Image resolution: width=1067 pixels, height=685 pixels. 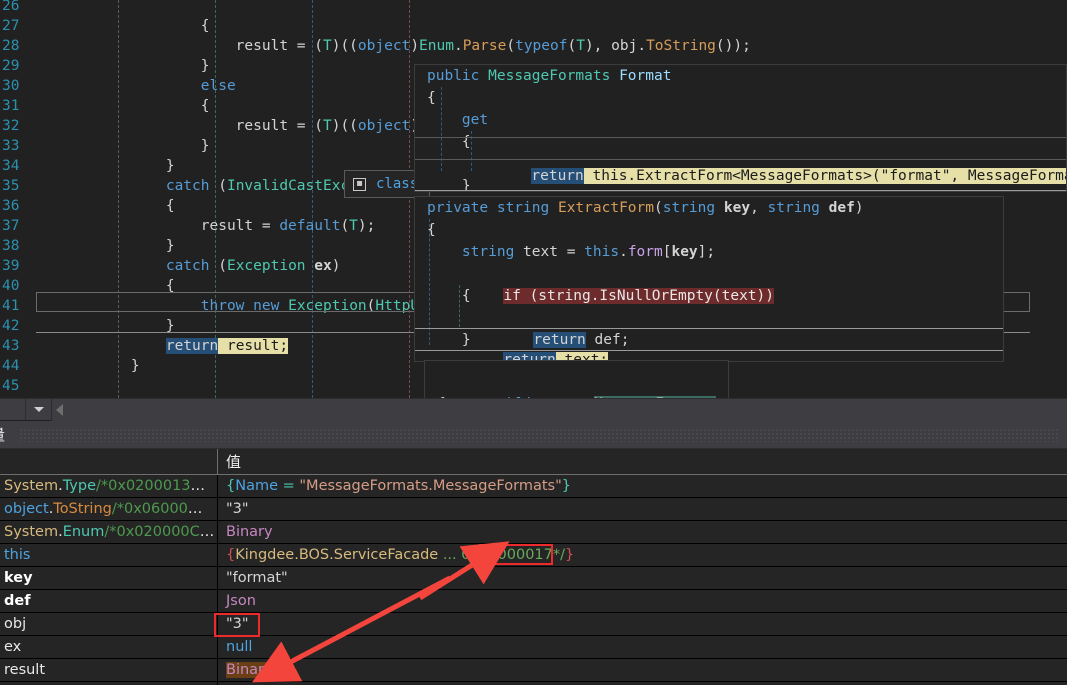 What do you see at coordinates (602, 252) in the screenshot?
I see `code-token: this` at bounding box center [602, 252].